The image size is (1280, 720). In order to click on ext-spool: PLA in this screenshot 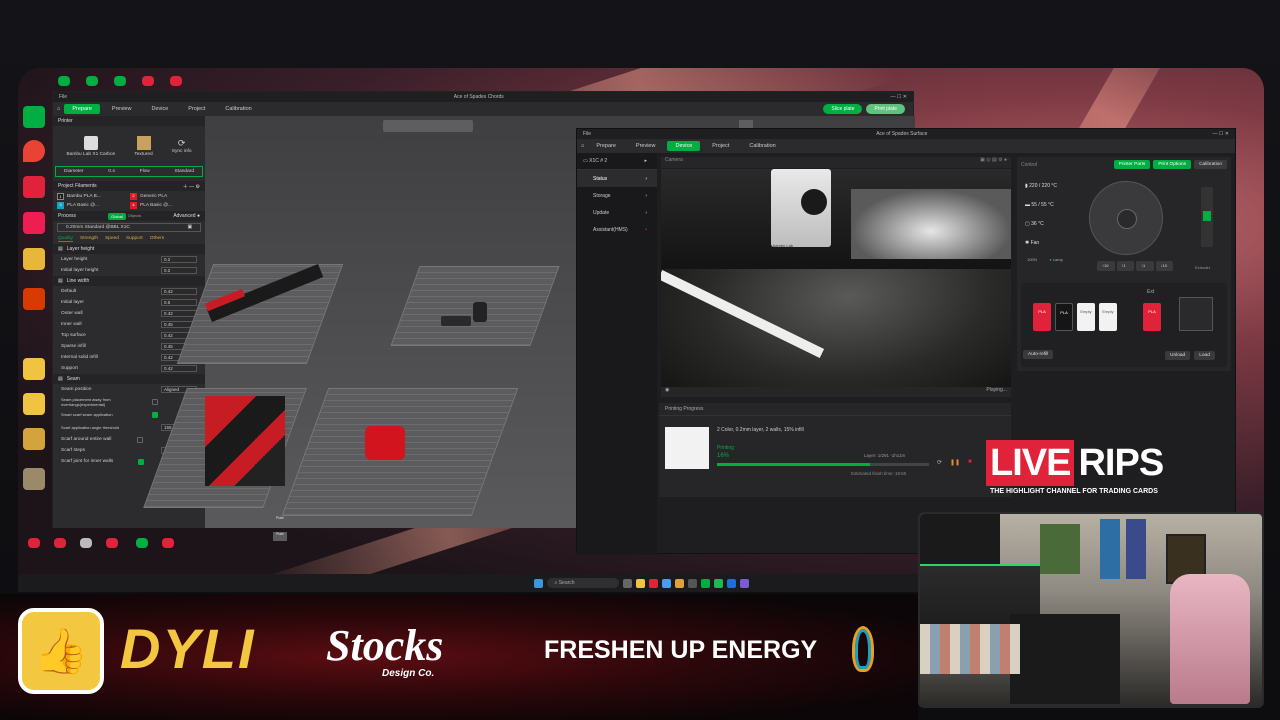, I will do `click(1152, 317)`.